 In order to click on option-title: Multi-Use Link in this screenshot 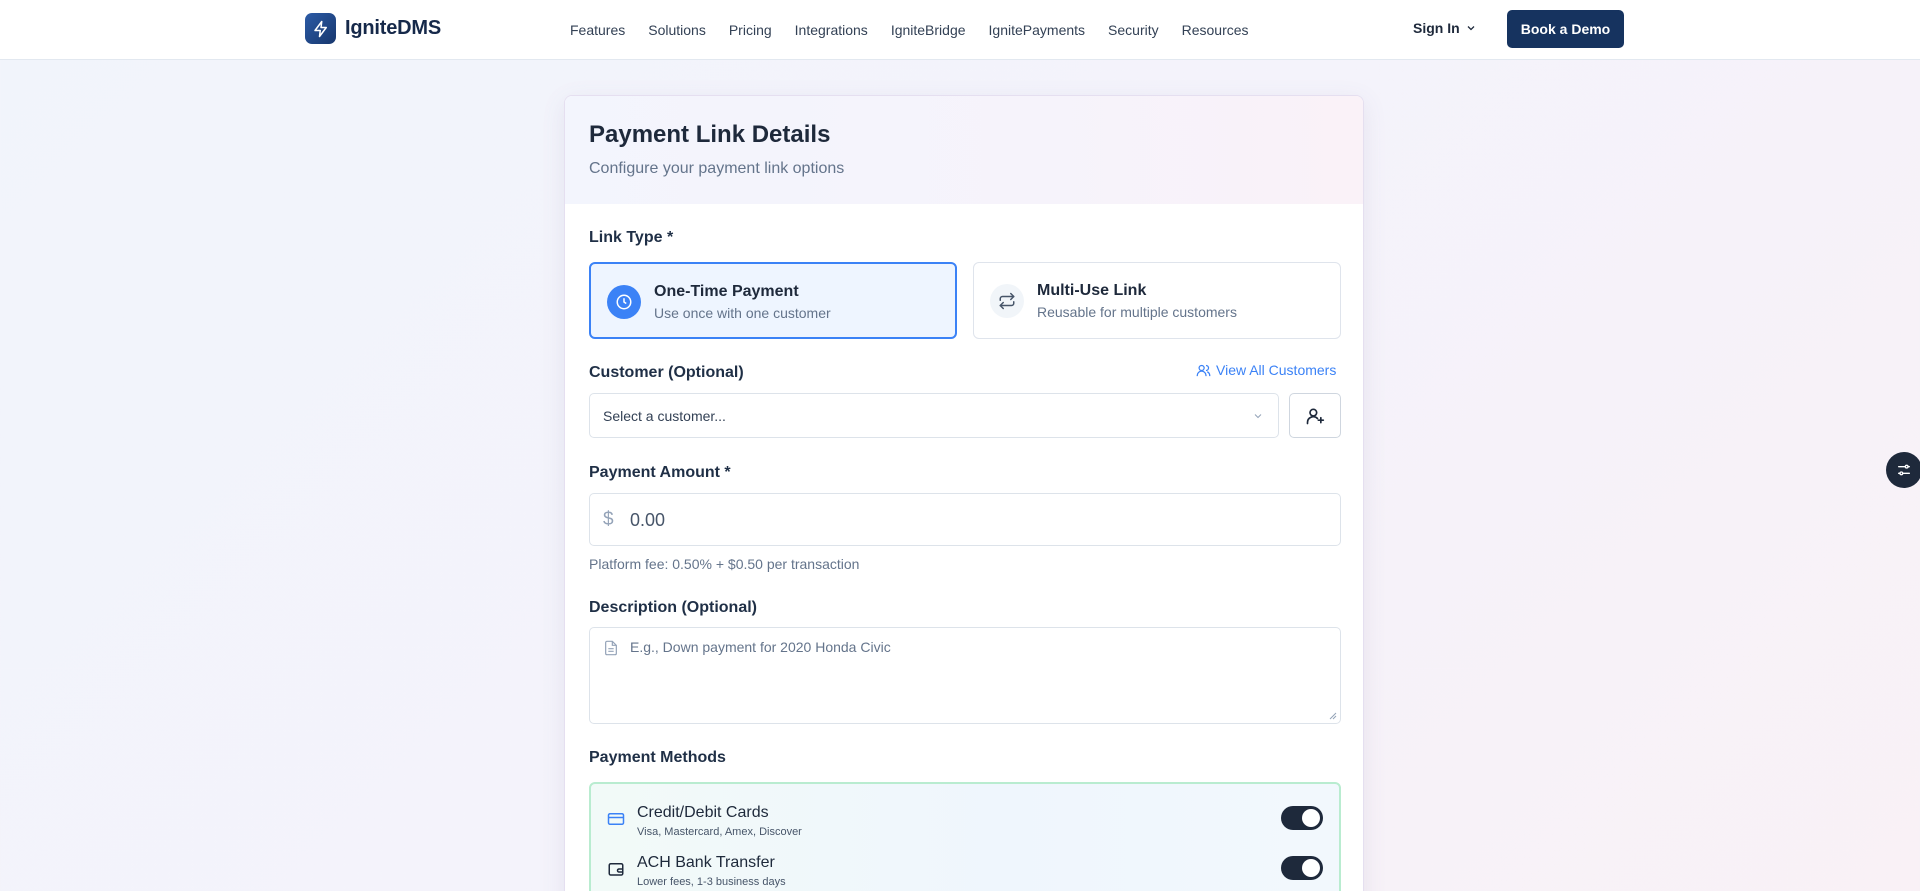, I will do `click(1092, 290)`.